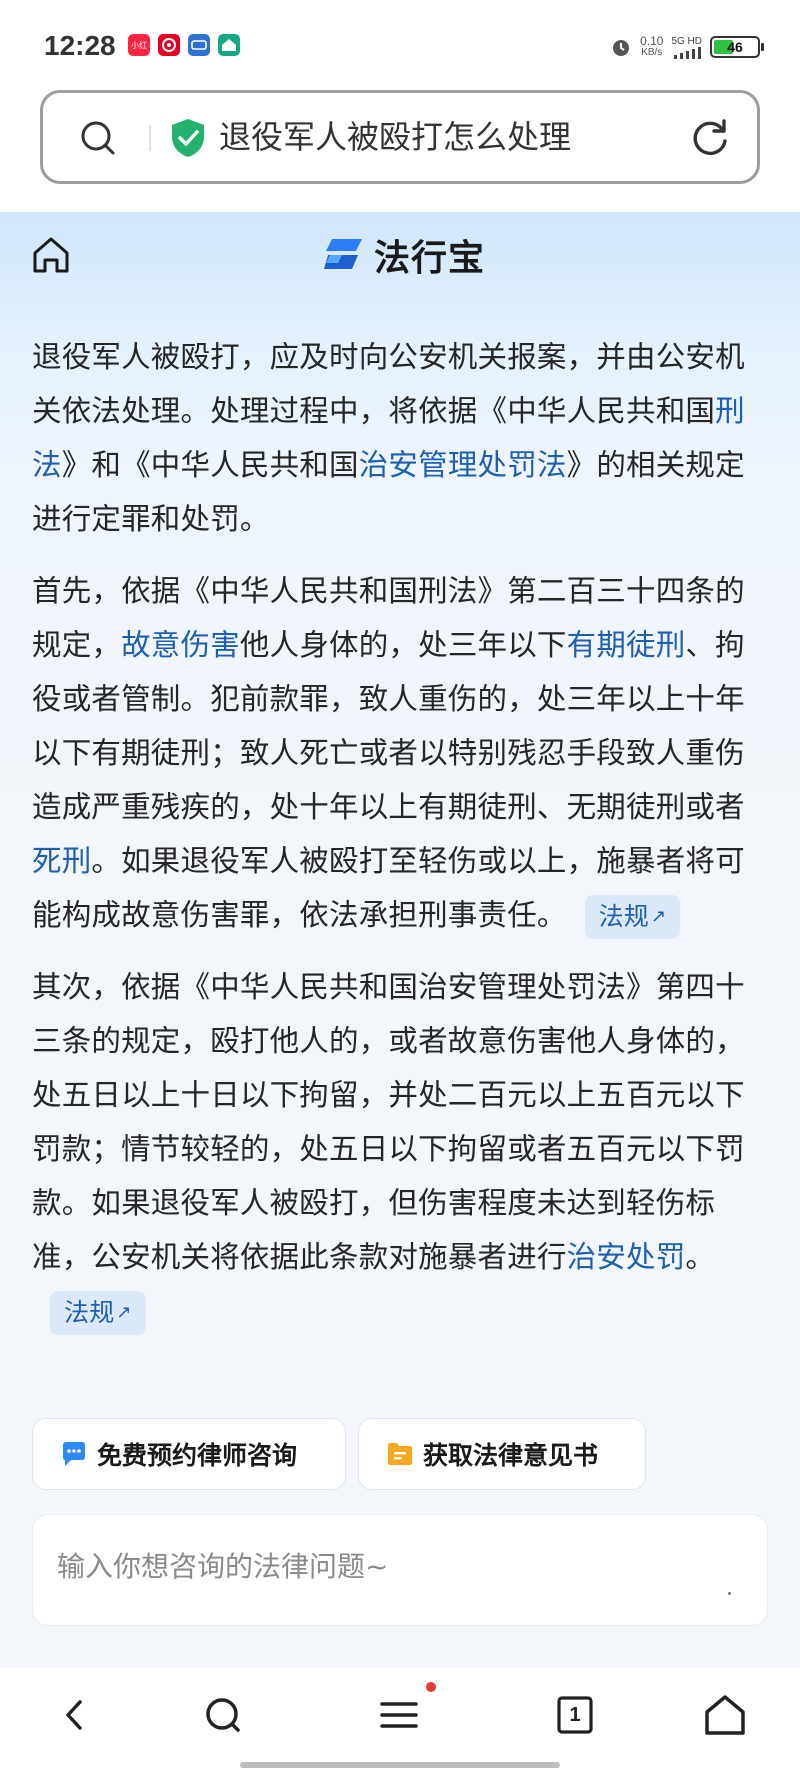  I want to click on reload-icon, so click(710, 138).